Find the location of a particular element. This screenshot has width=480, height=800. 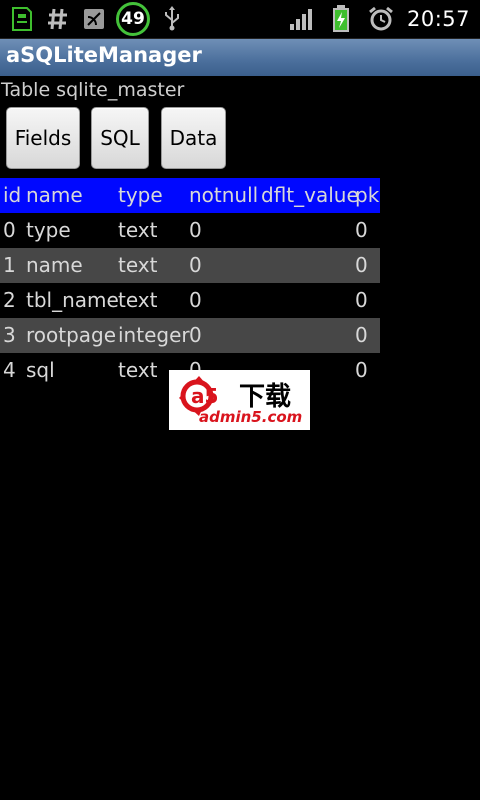

header-type: type is located at coordinates (140, 195).